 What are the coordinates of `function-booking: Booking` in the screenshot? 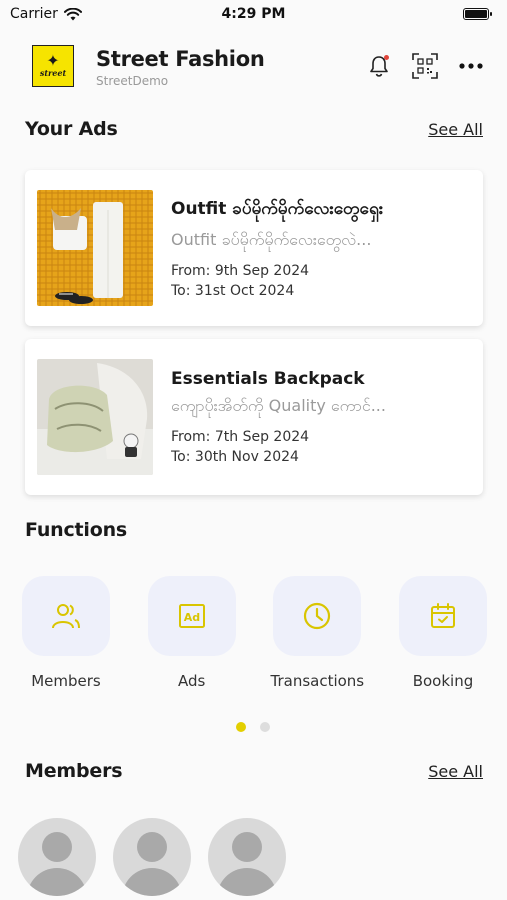 It's located at (442, 633).